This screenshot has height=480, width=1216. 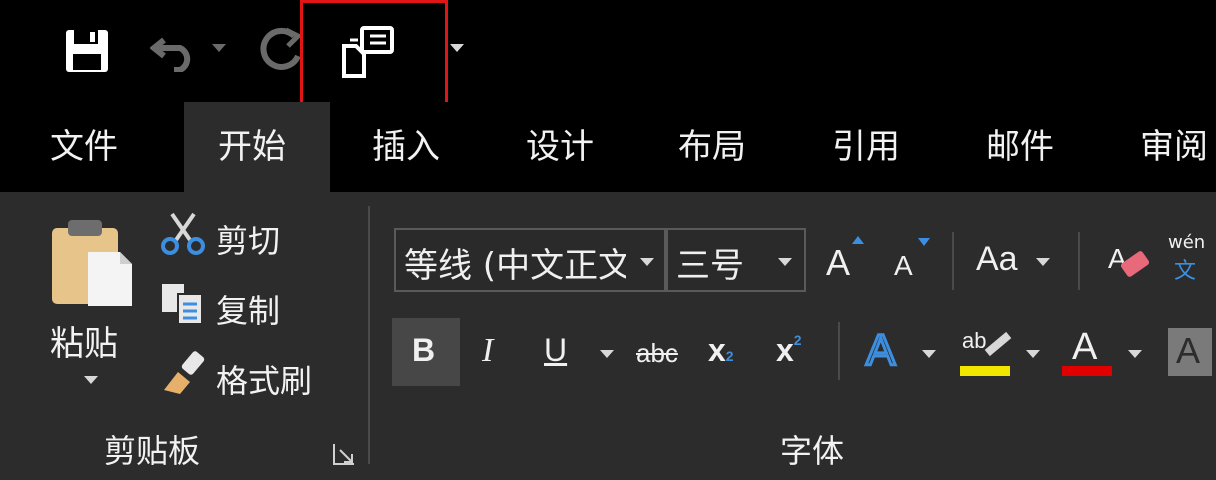 I want to click on change-case-dropdown-icon, so click(x=1043, y=262).